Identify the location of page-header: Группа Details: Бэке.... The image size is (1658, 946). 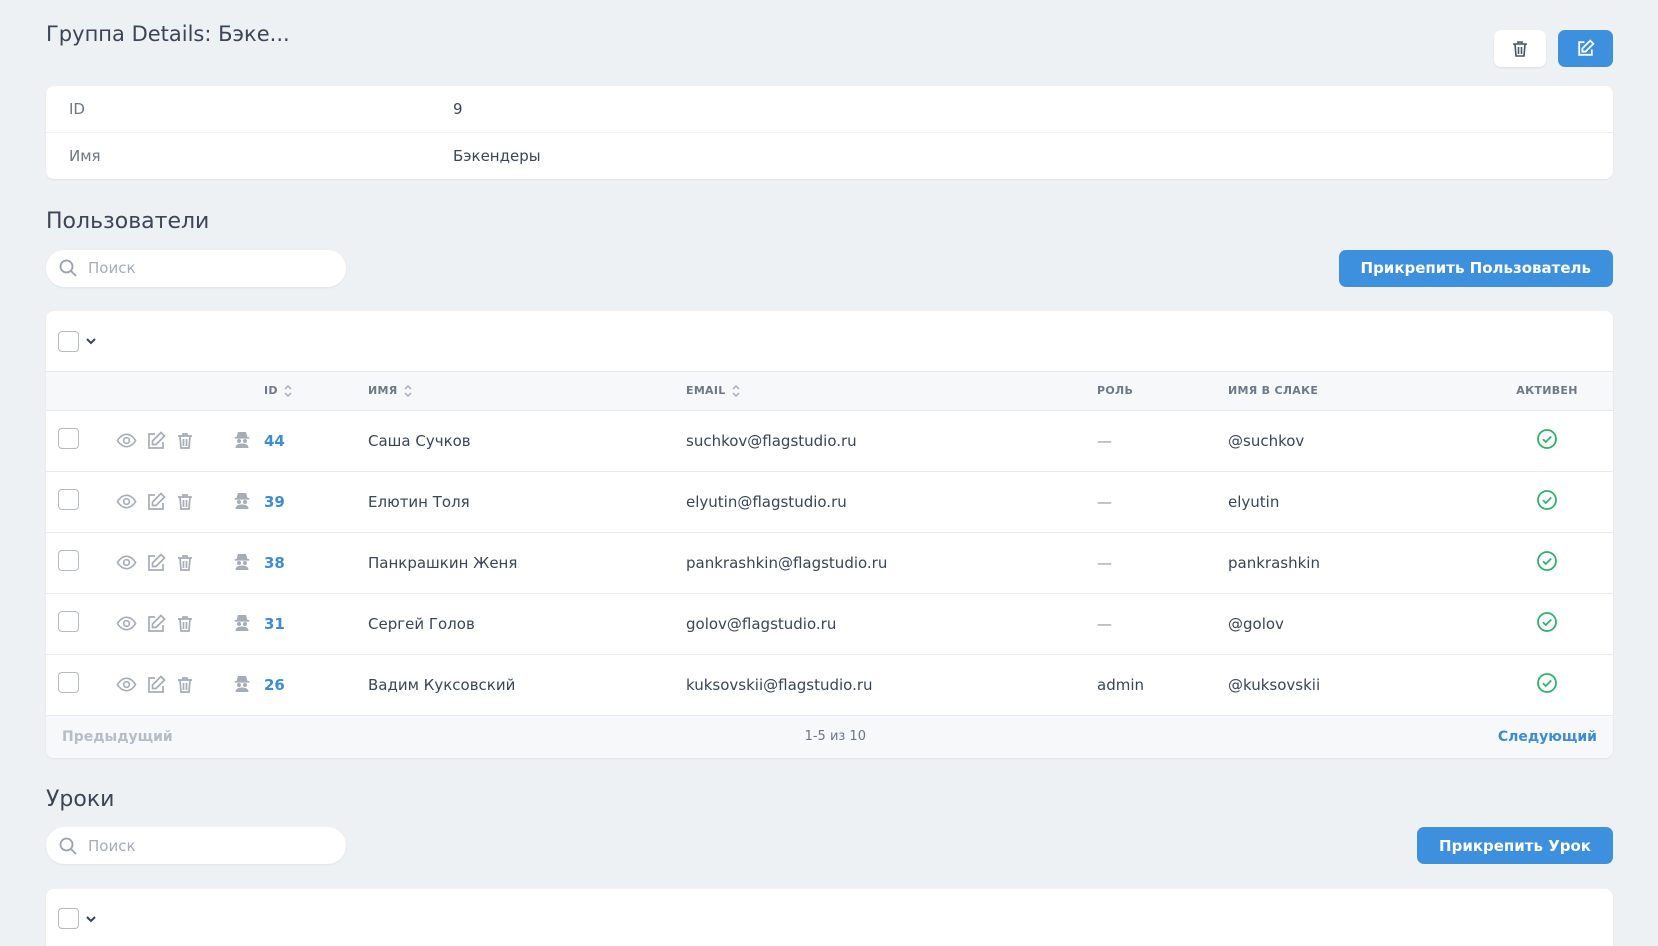
(829, 43).